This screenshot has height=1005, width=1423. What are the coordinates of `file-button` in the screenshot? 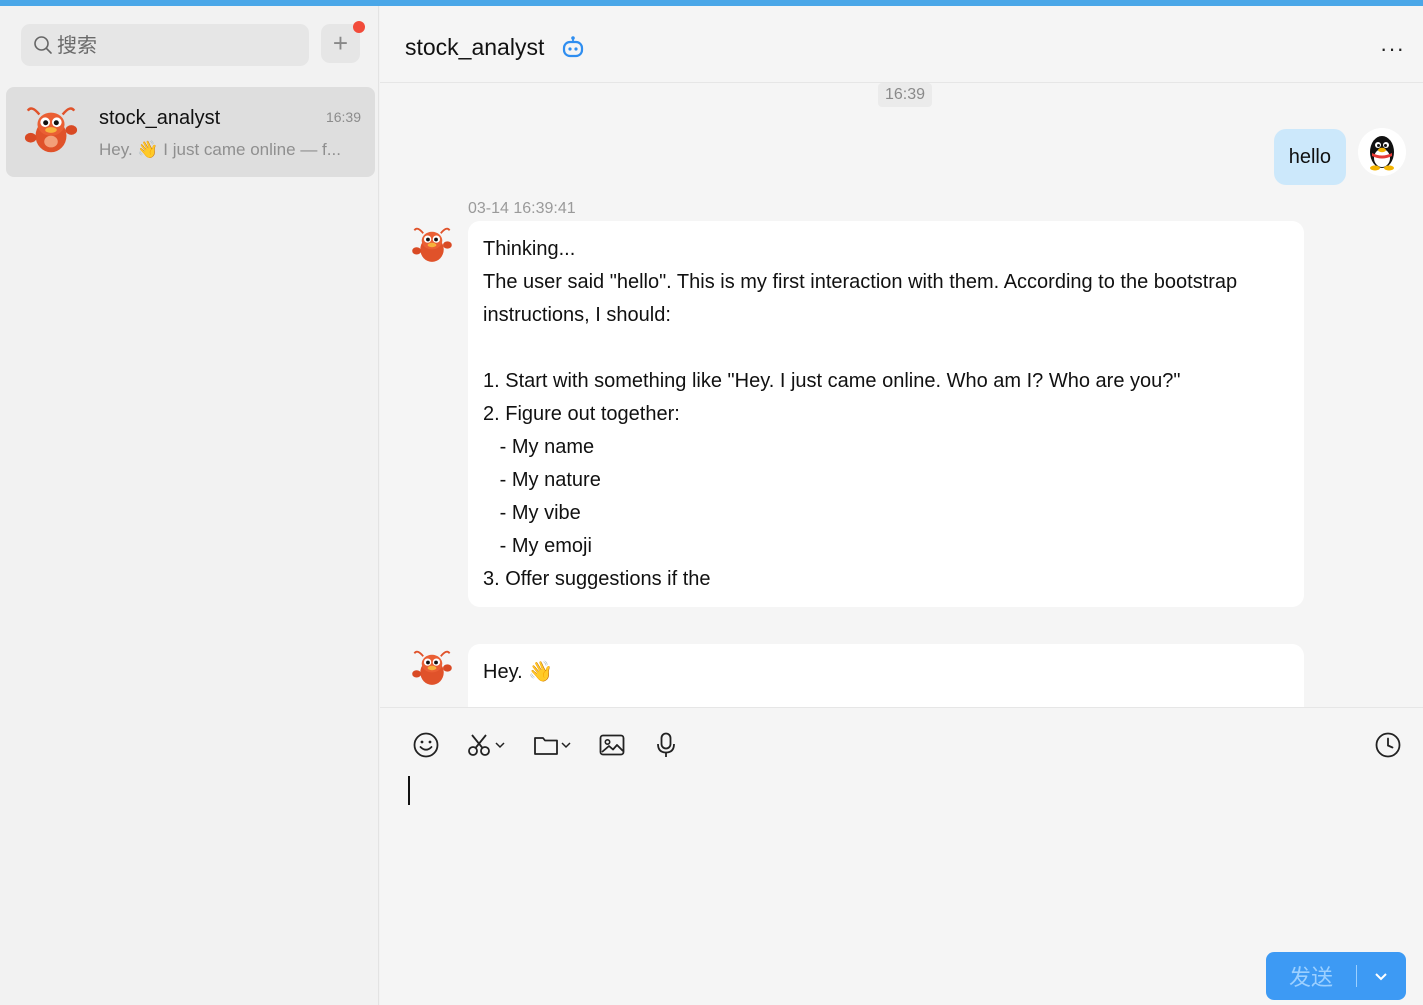 It's located at (552, 745).